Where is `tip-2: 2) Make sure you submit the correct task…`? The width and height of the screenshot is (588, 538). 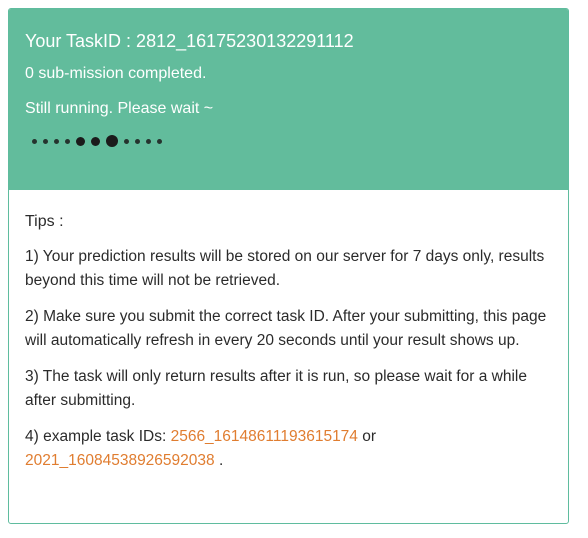
tip-2: 2) Make sure you submit the correct task… is located at coordinates (286, 328).